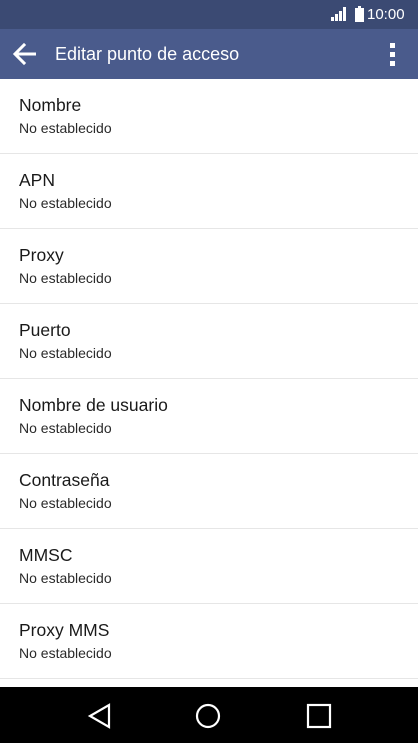 The height and width of the screenshot is (743, 418). Describe the element at coordinates (209, 341) in the screenshot. I see `setting-item-puerto: Puerto No establecido` at that location.